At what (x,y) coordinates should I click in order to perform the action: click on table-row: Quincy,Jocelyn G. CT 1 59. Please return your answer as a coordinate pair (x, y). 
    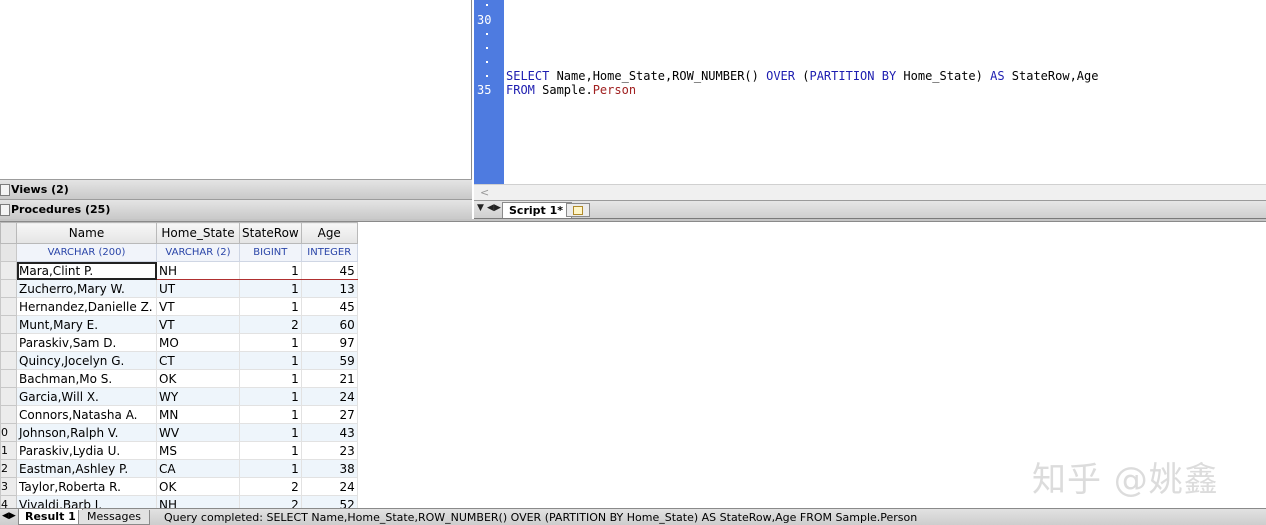
    Looking at the image, I should click on (179, 360).